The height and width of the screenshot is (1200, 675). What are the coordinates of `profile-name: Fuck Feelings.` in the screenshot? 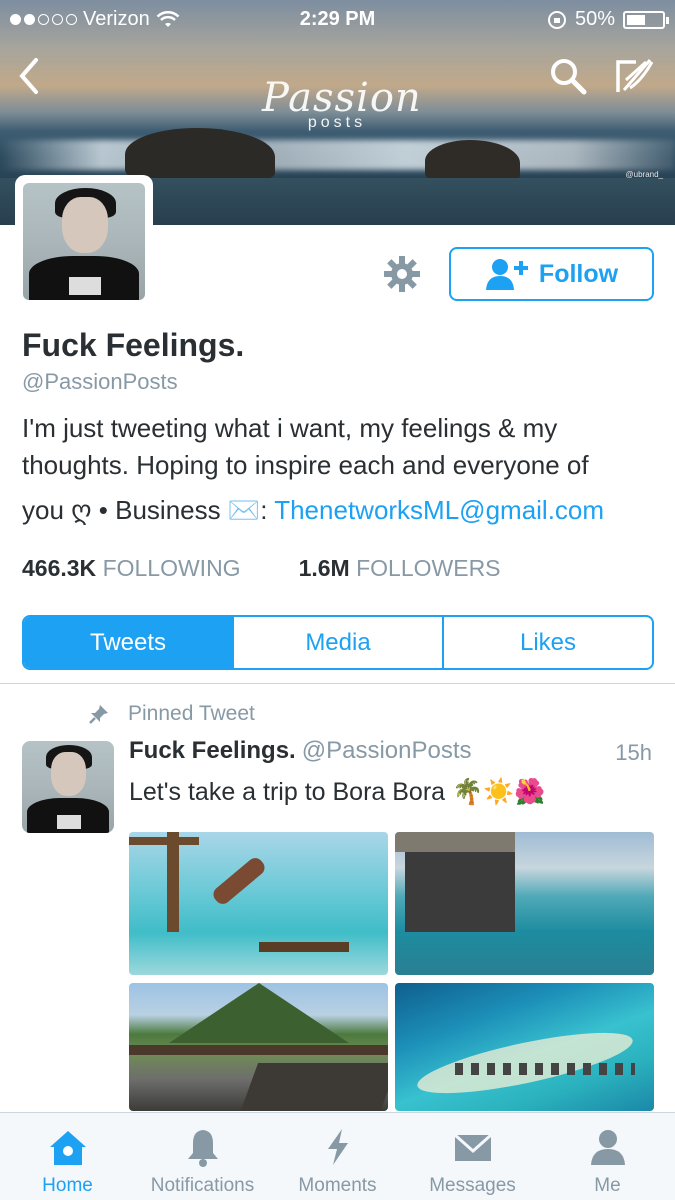 It's located at (133, 345).